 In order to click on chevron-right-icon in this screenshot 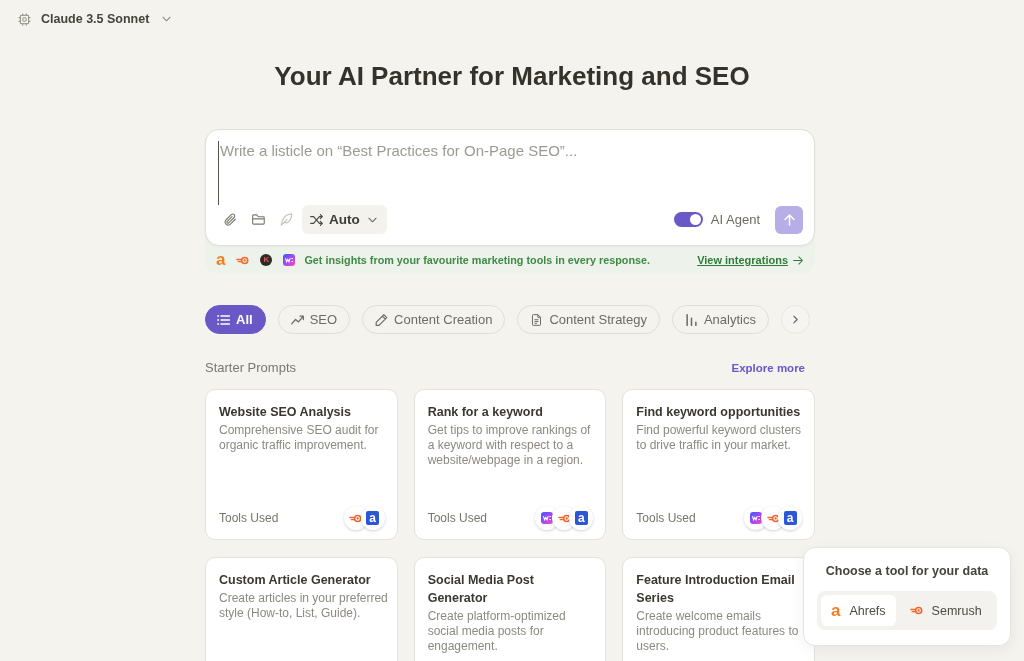, I will do `click(795, 319)`.